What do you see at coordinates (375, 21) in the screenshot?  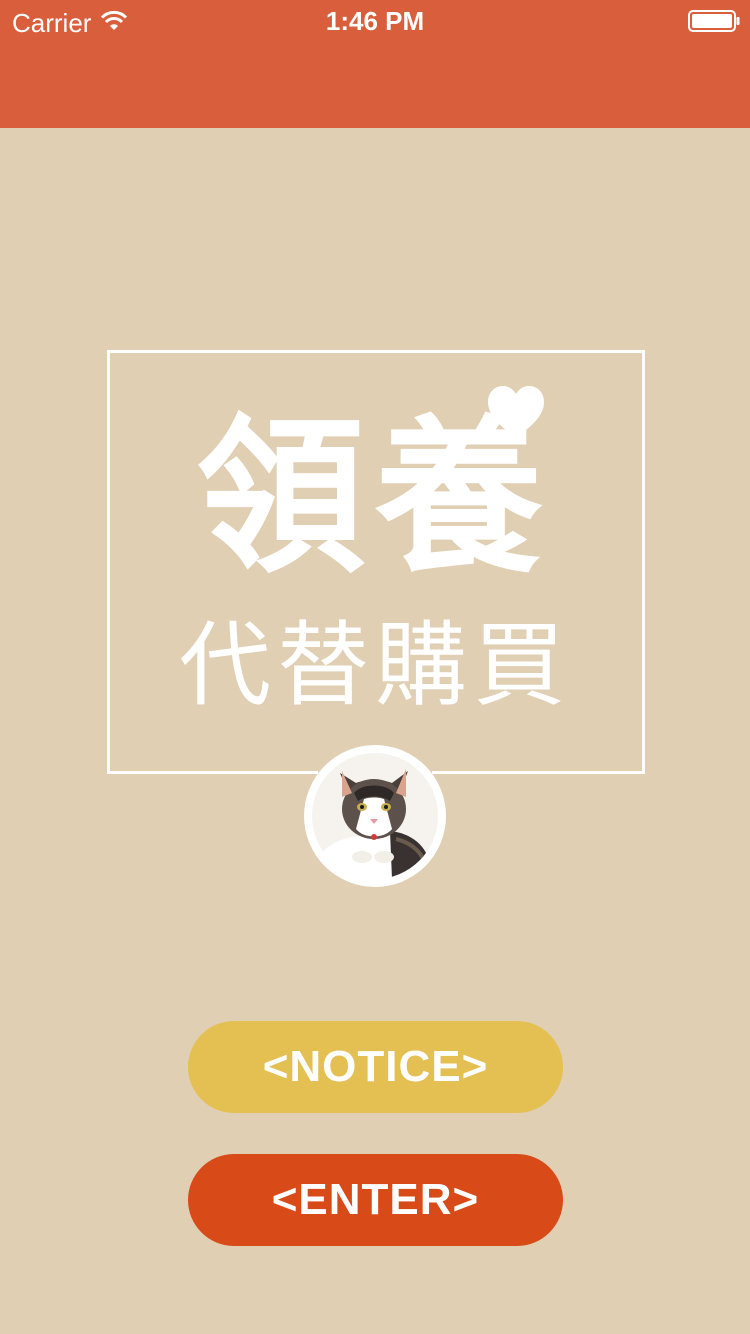 I see `status-time: 1:46 PM` at bounding box center [375, 21].